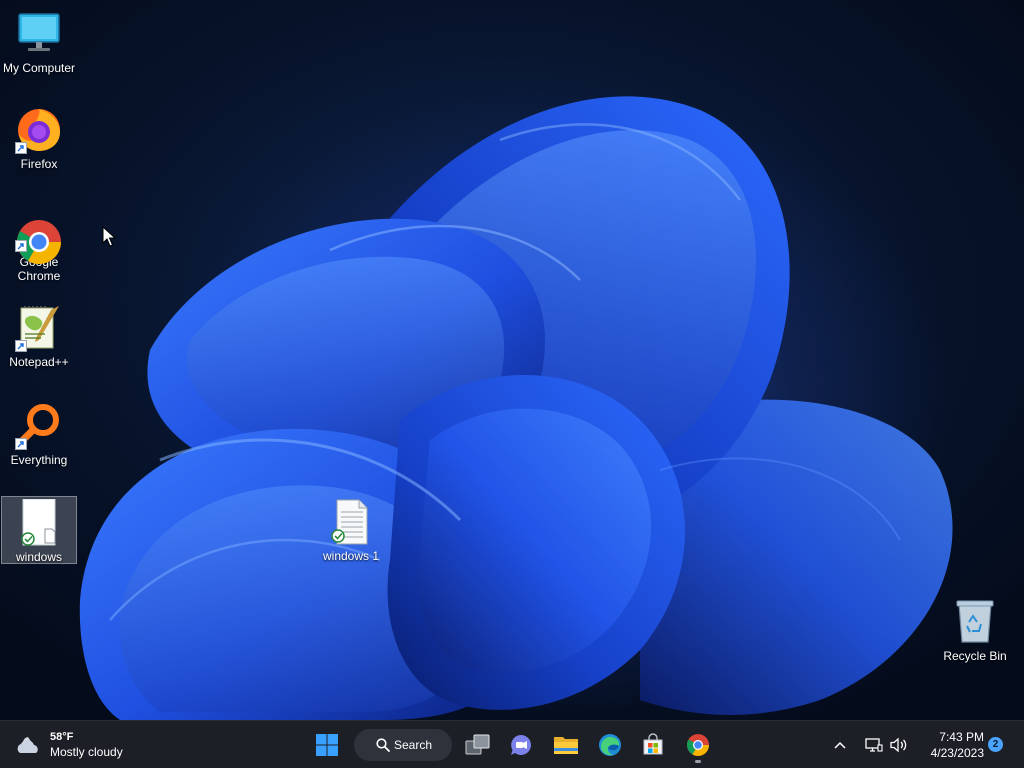  Describe the element at coordinates (39, 130) in the screenshot. I see `firefox-icon` at that location.